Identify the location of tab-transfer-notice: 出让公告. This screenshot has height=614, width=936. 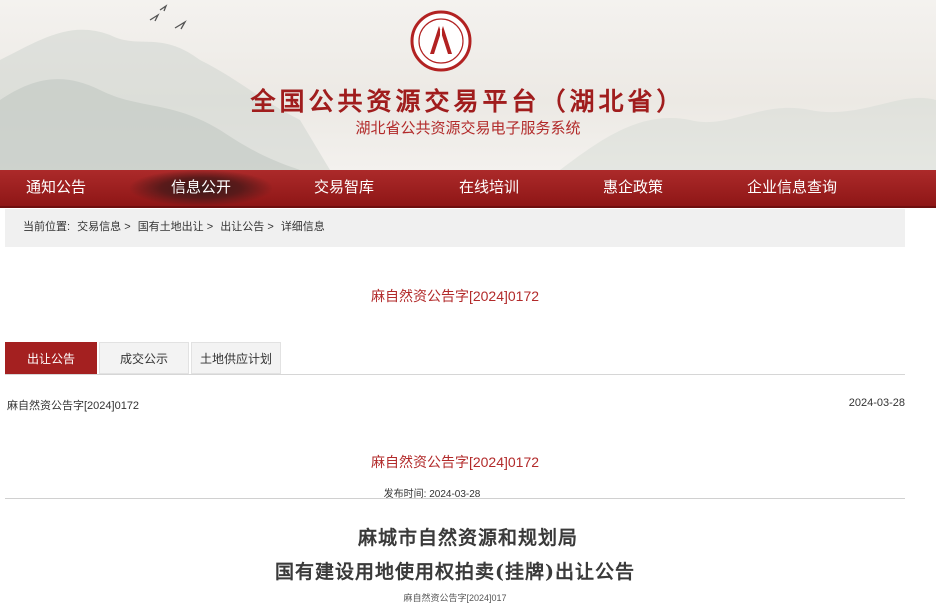
(51, 358).